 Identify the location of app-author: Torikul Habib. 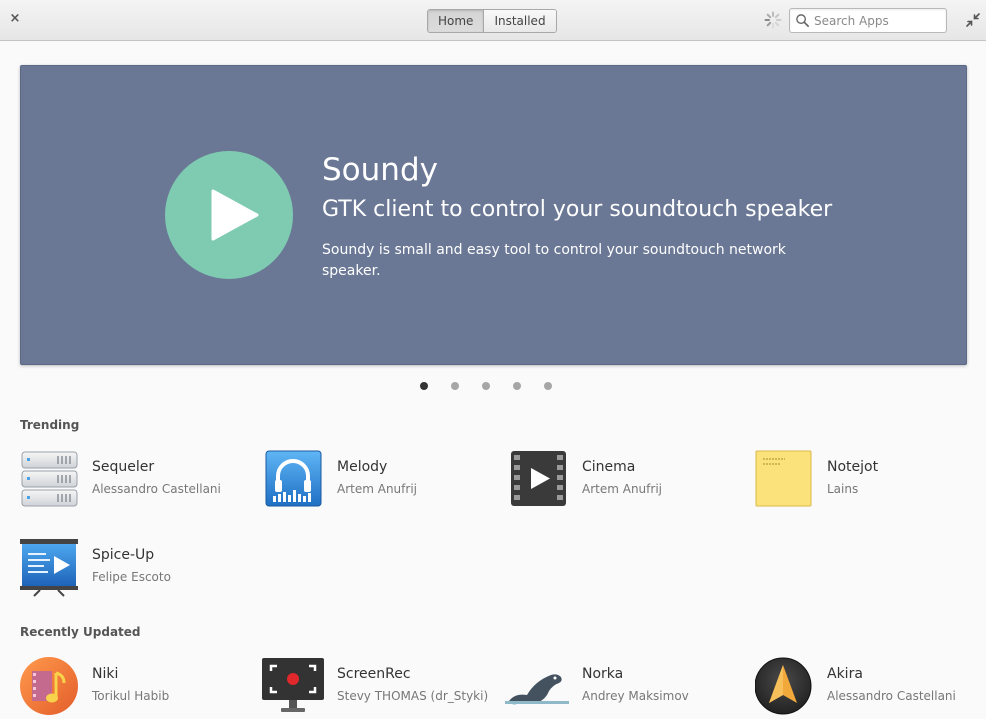
(131, 696).